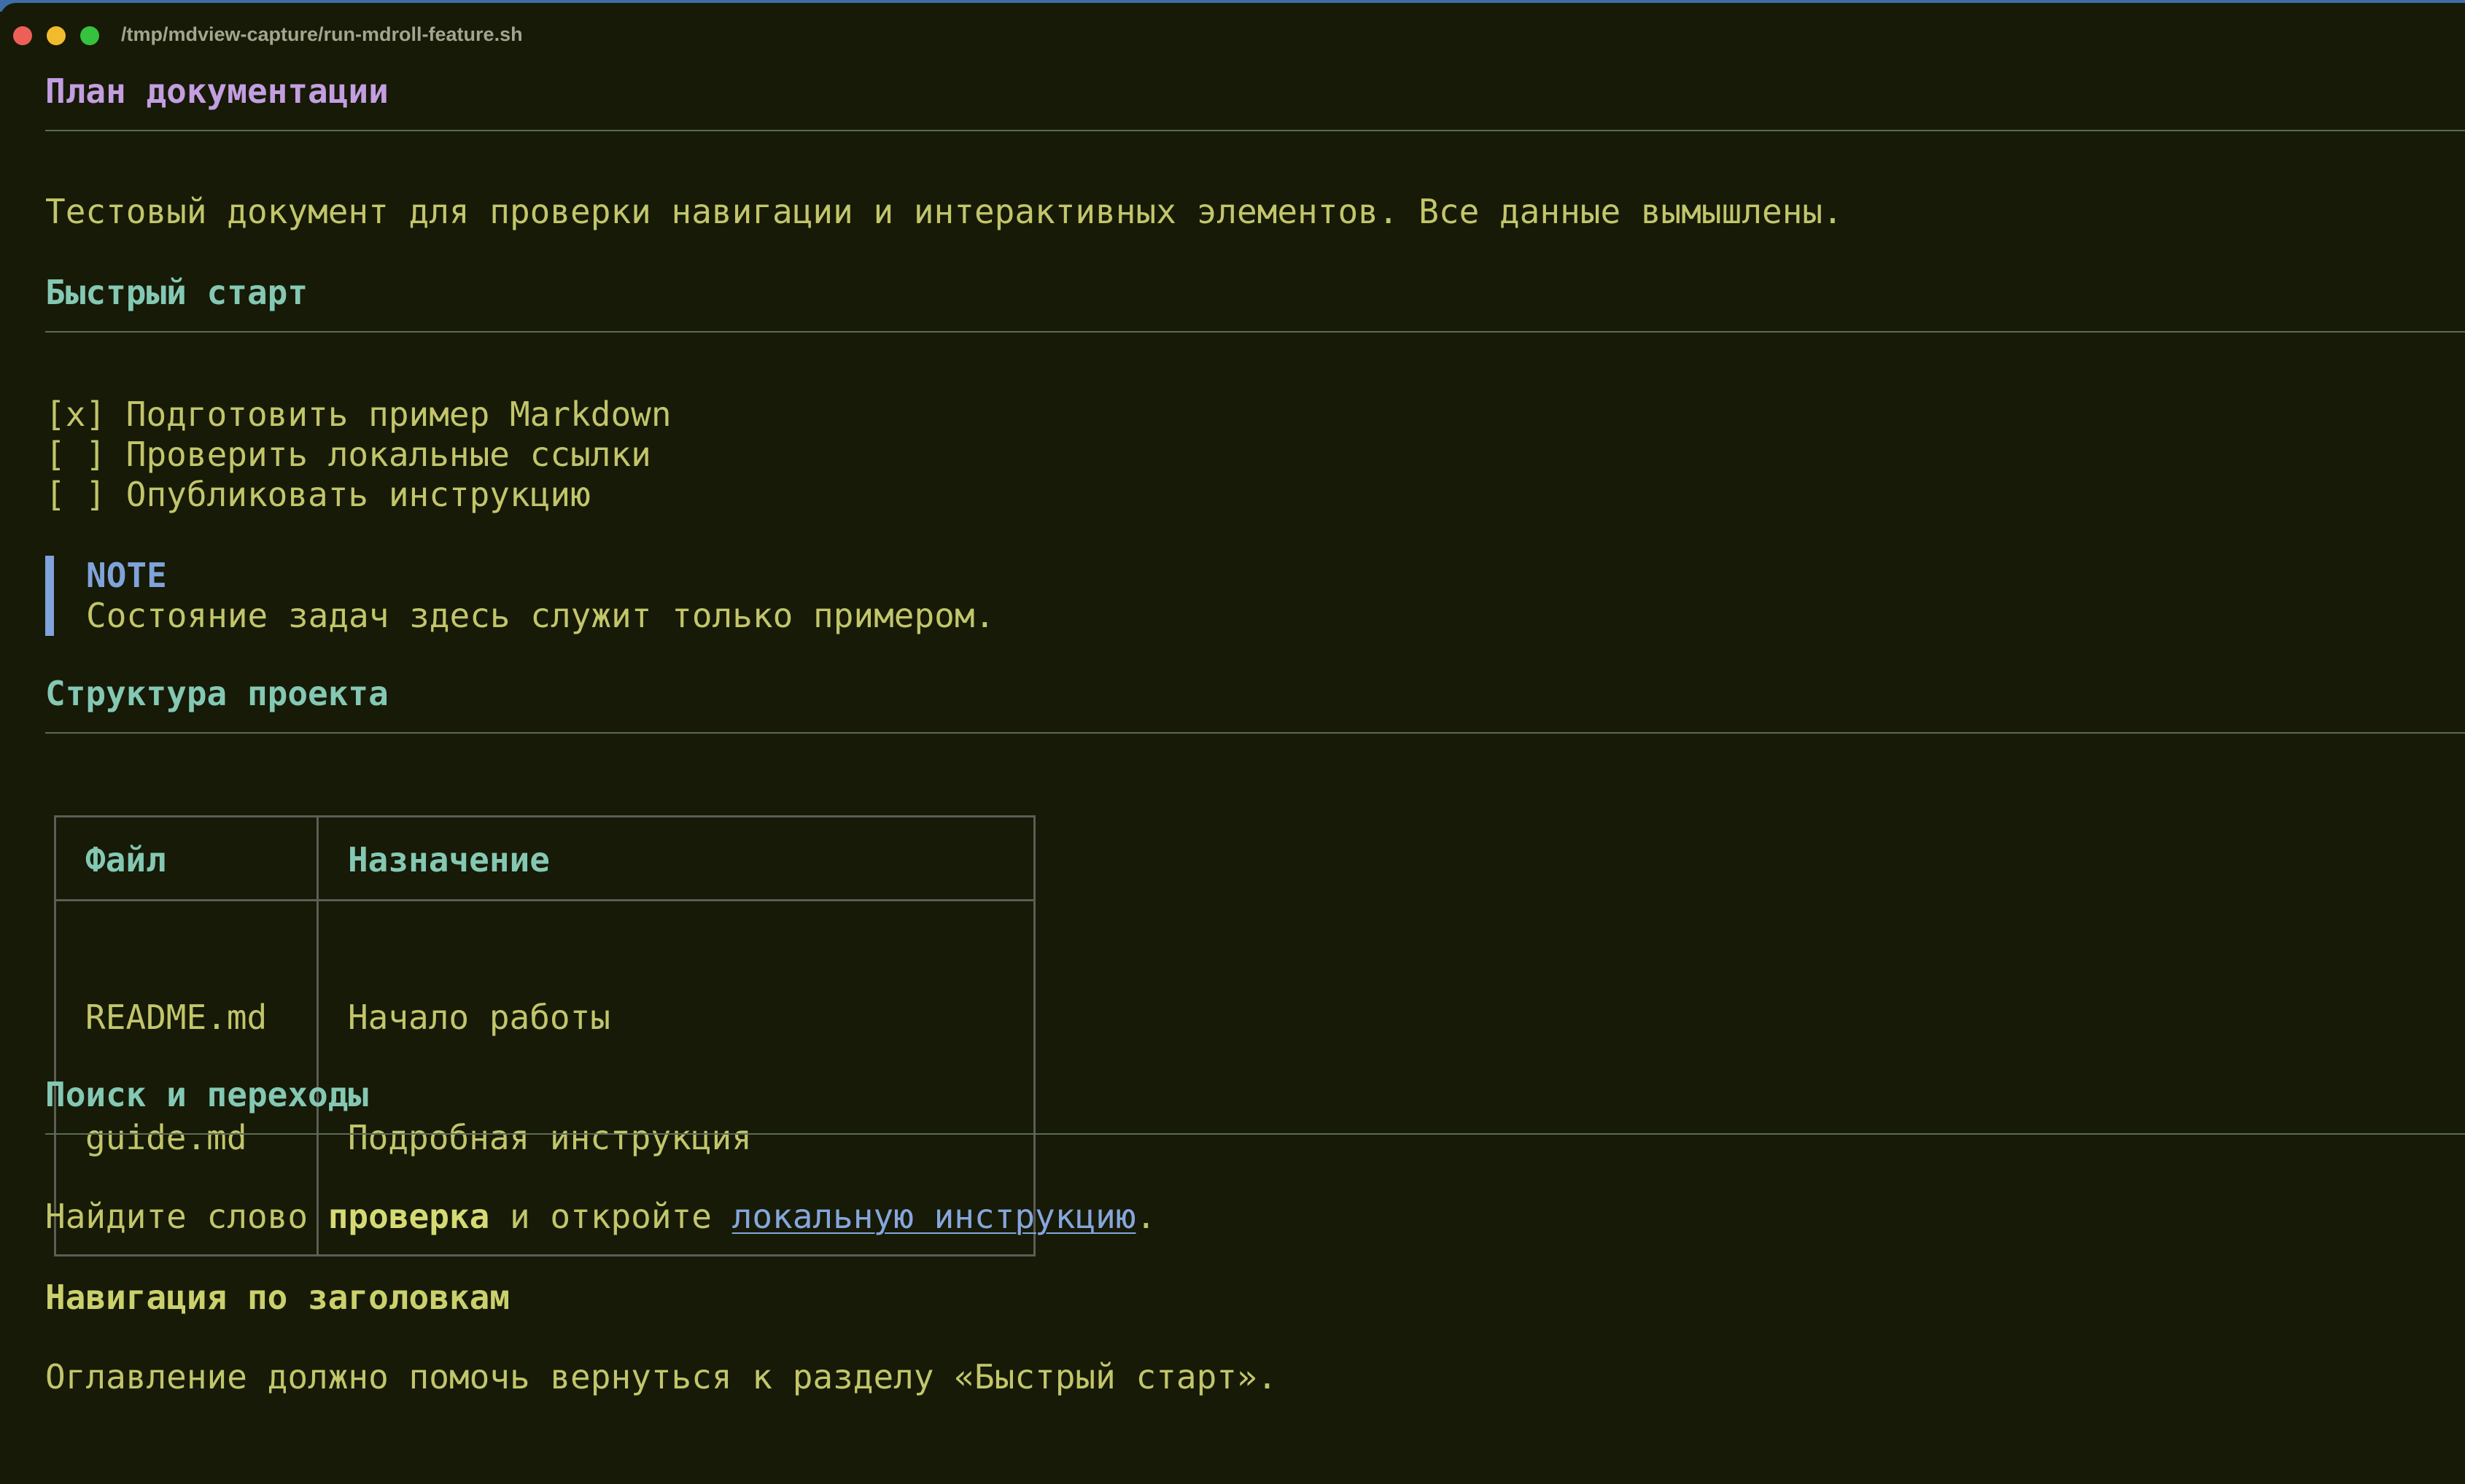  I want to click on heading-search-and-links: Поиск и переходы, so click(207, 1094).